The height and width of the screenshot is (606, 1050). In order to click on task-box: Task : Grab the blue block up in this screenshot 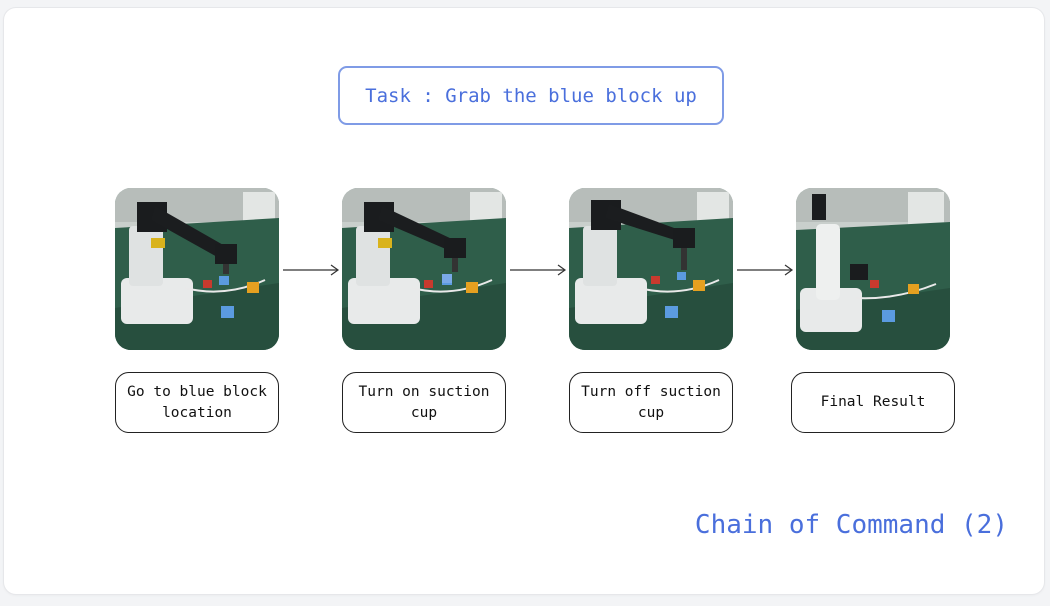, I will do `click(531, 95)`.